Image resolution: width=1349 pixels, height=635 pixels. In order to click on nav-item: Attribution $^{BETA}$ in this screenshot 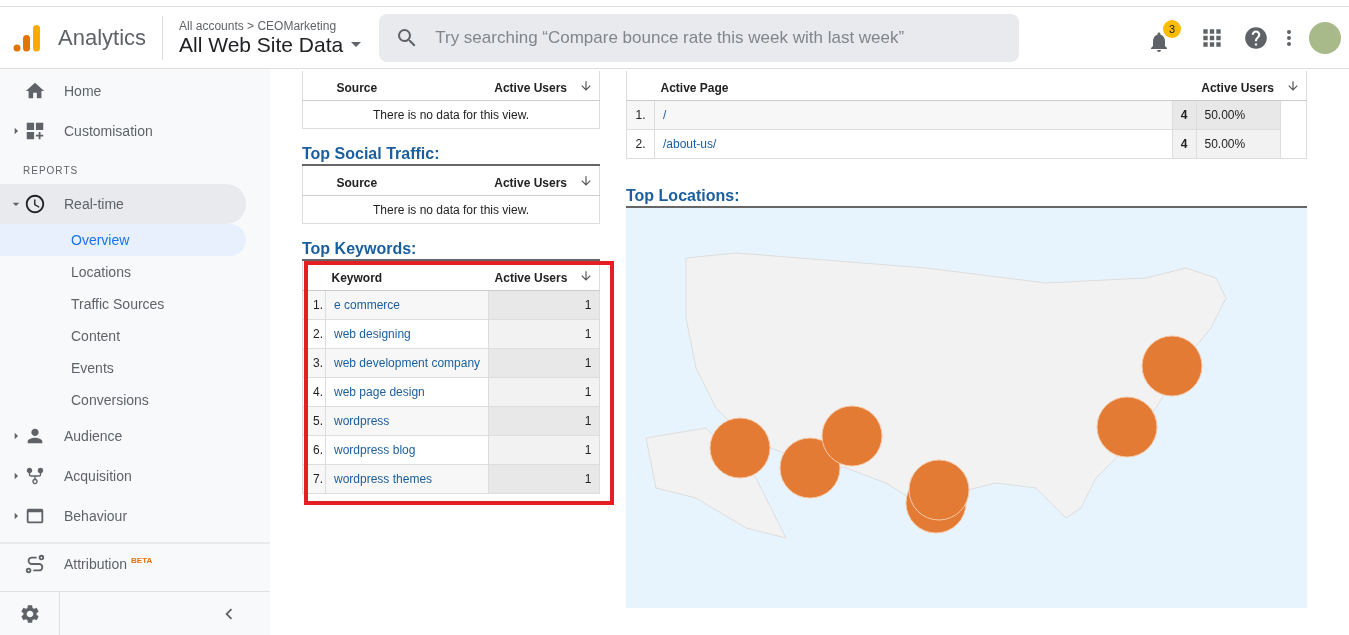, I will do `click(123, 564)`.